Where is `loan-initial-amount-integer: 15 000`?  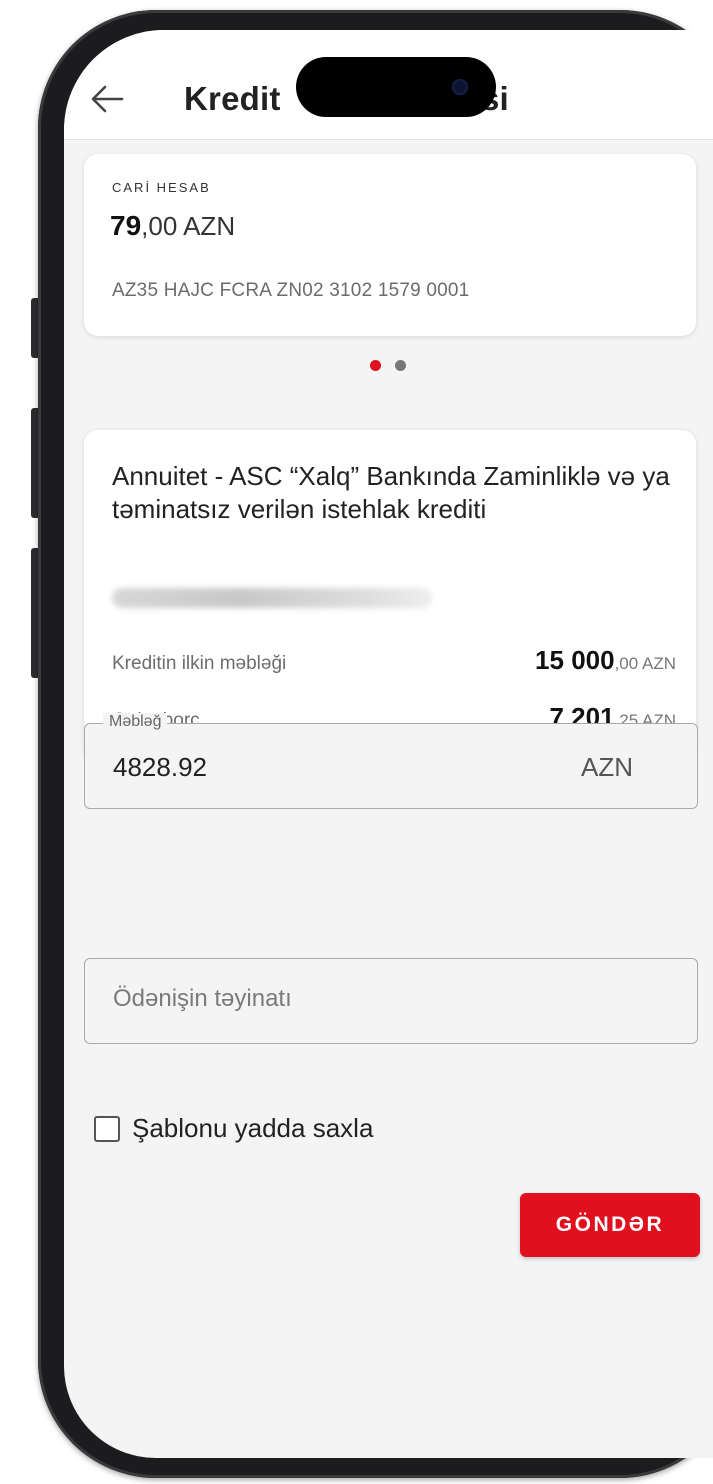 loan-initial-amount-integer: 15 000 is located at coordinates (575, 660).